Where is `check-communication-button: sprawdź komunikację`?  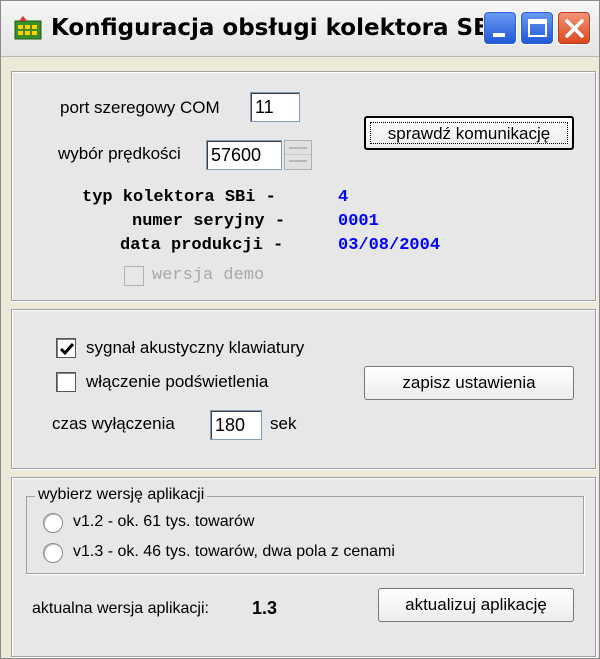
check-communication-button: sprawdź komunikację is located at coordinates (469, 133).